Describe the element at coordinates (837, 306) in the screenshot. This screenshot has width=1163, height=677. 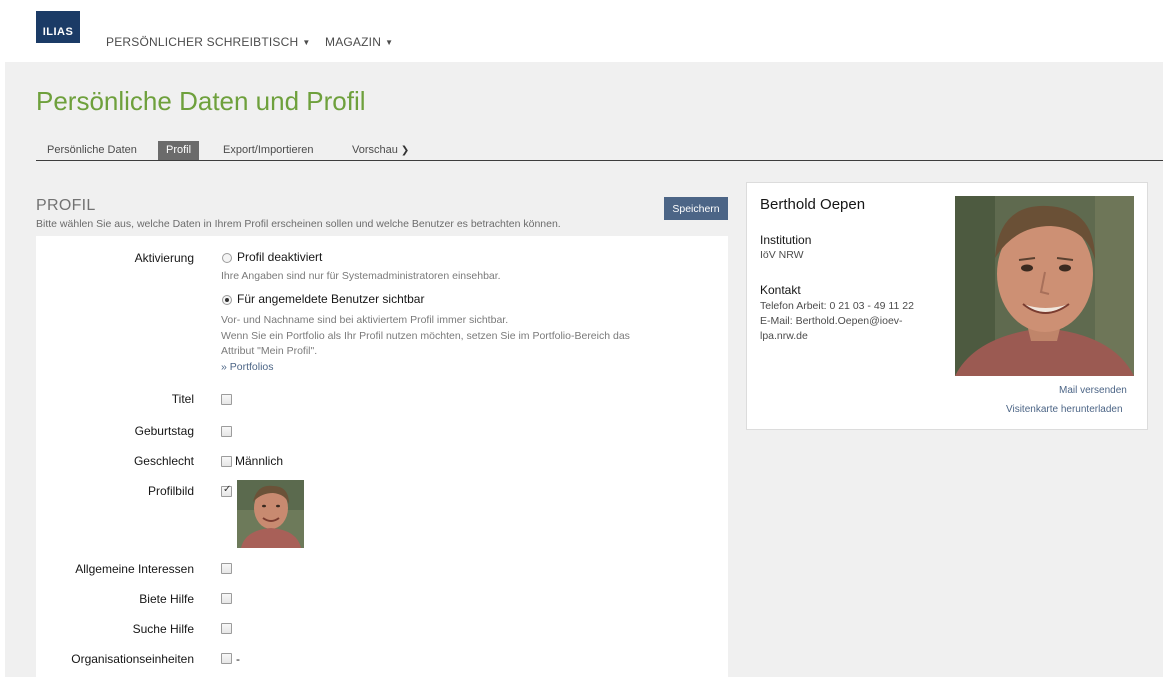
I see `preview-phone: Telefon Arbeit: 0 21 03 - 49 11 22` at that location.